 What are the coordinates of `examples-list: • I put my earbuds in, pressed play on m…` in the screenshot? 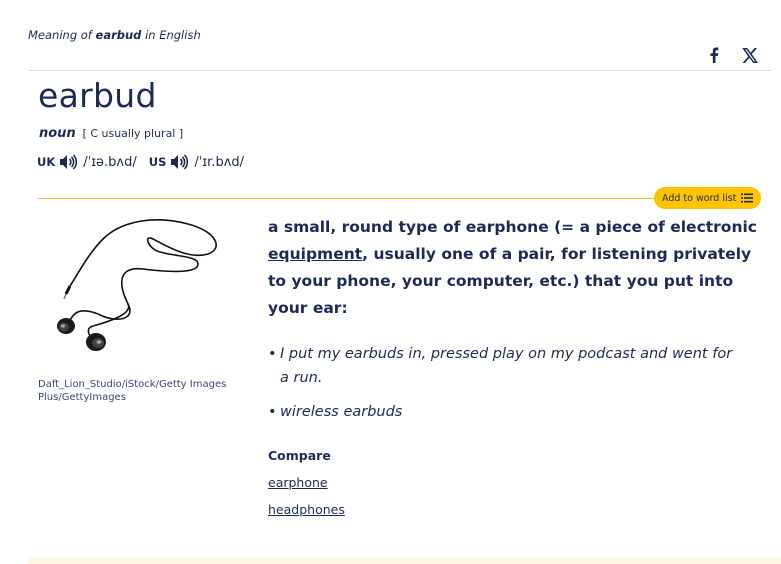 It's located at (503, 383).